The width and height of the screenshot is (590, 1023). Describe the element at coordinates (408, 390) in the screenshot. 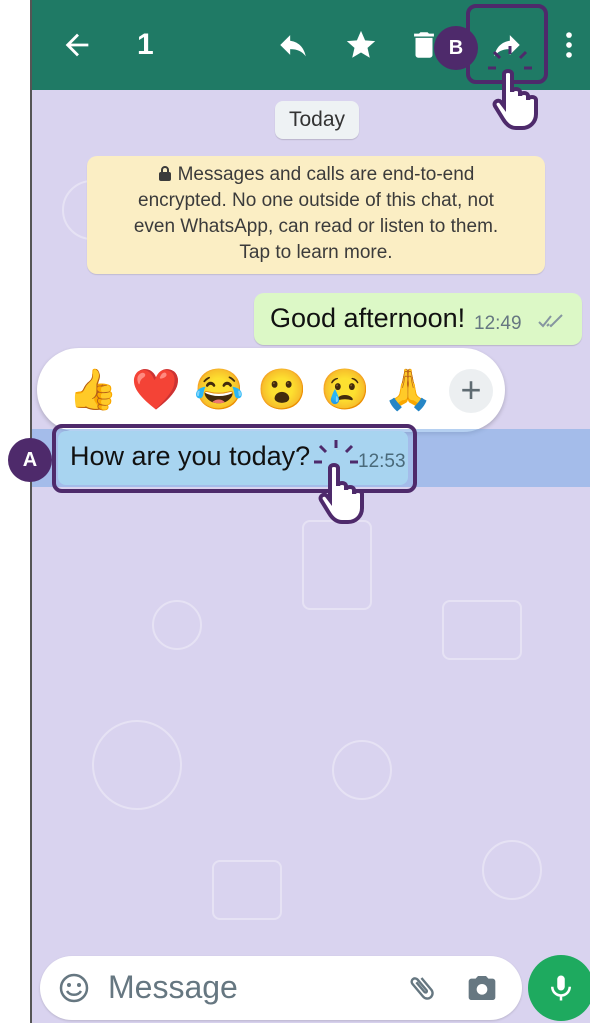

I see `reaction-pray: 🙏` at that location.